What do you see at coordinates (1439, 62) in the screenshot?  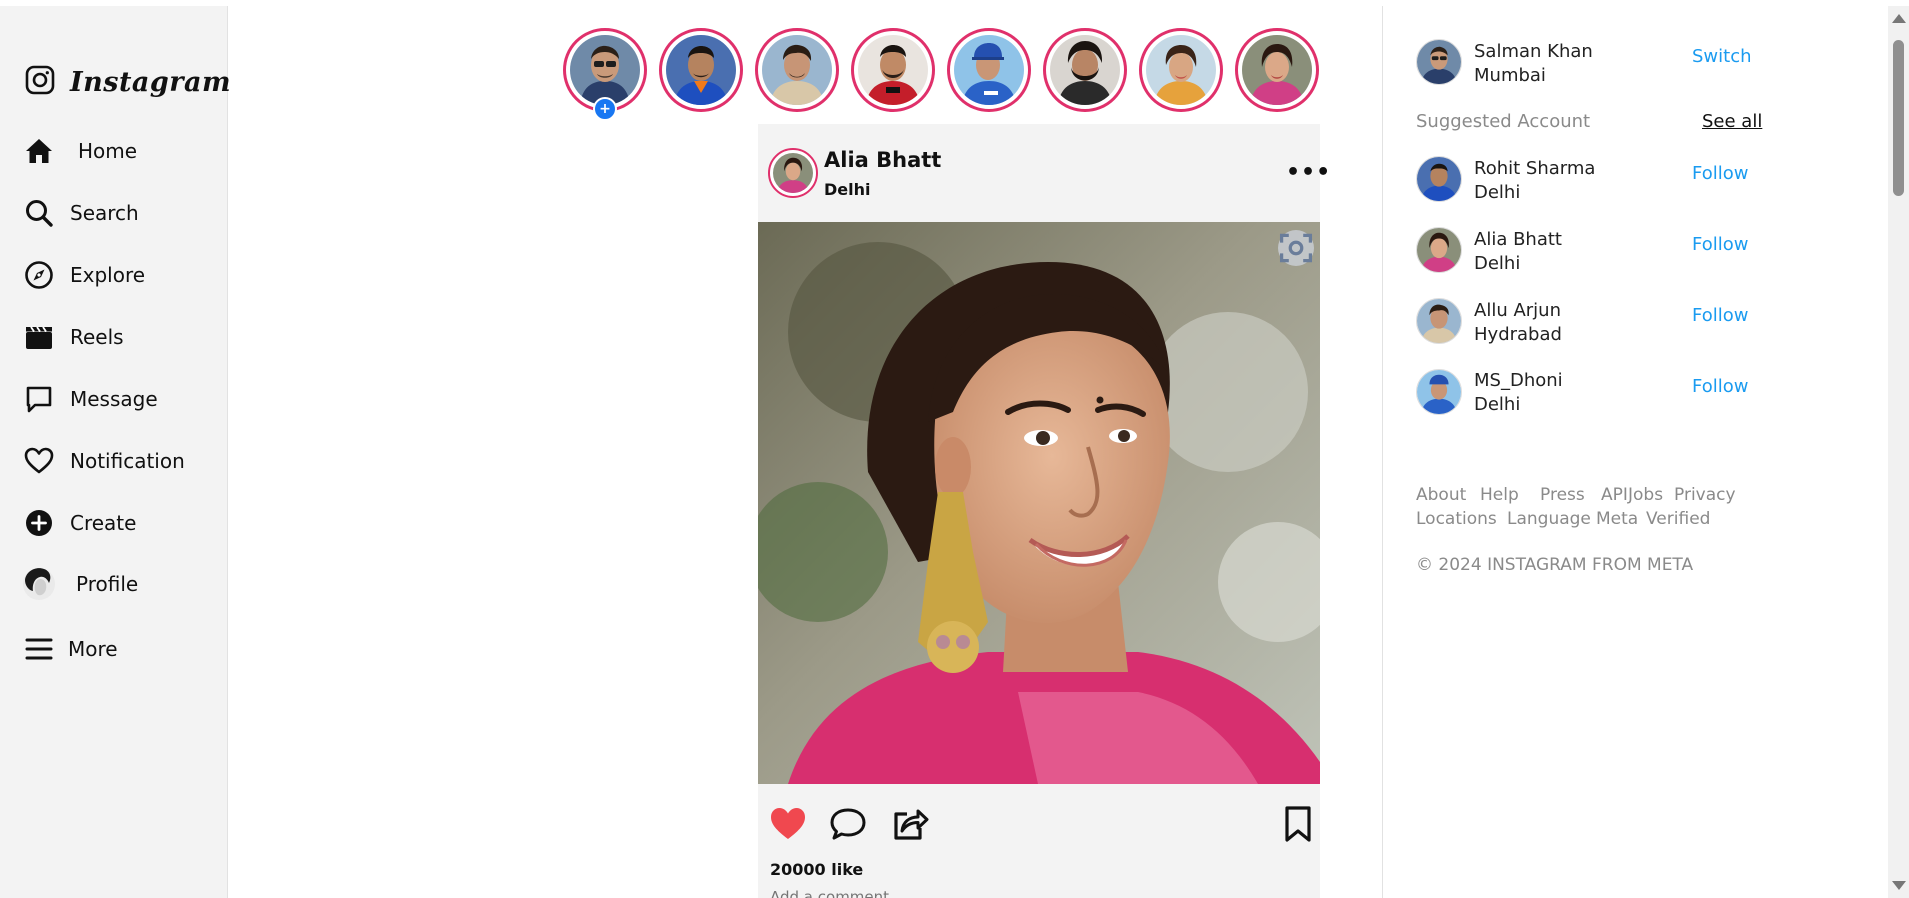 I see `current-account-avatar` at bounding box center [1439, 62].